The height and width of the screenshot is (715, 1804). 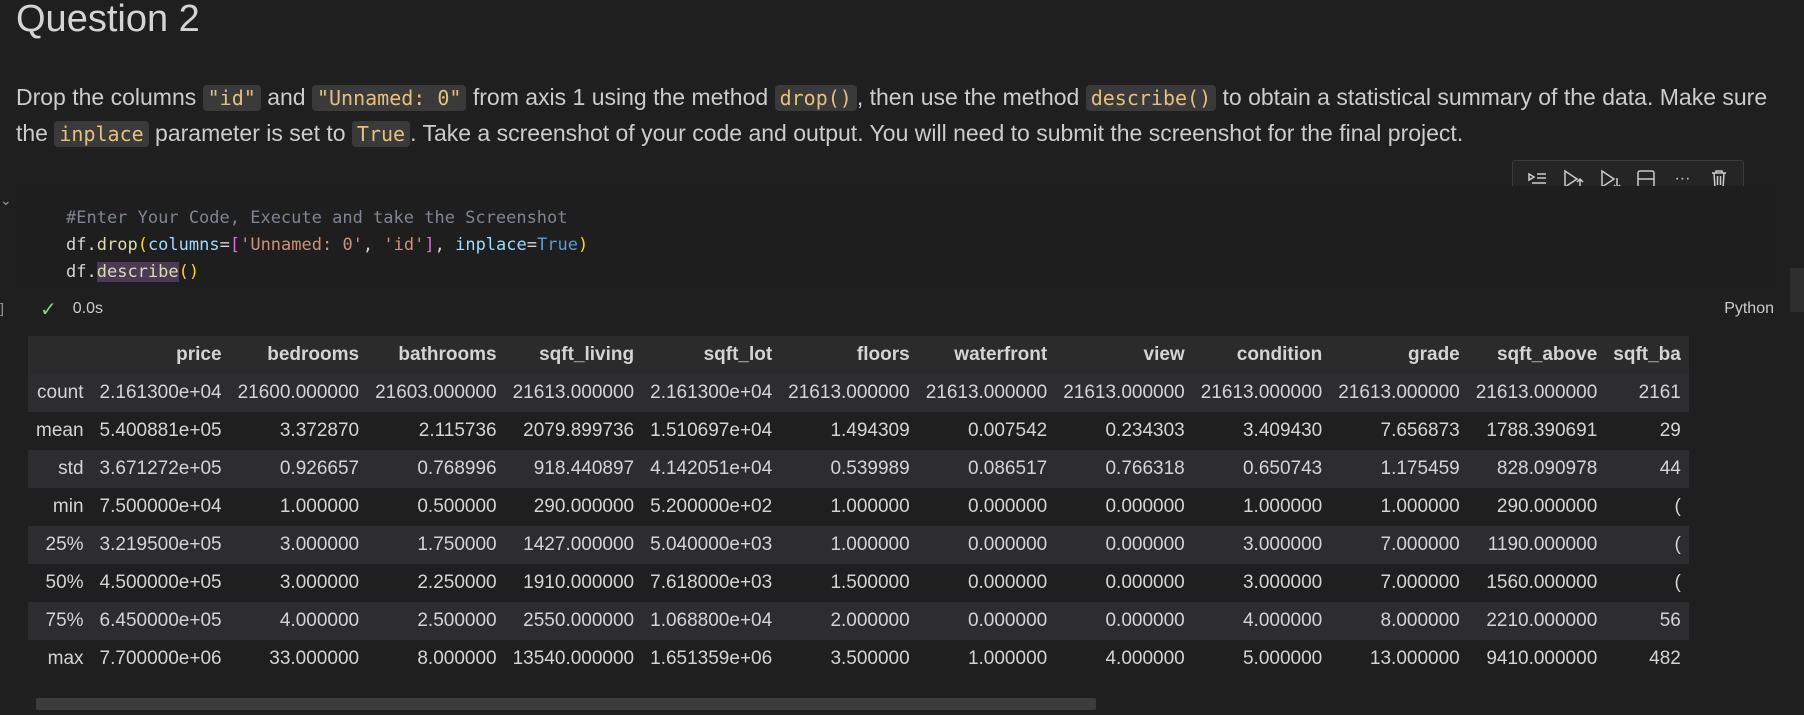 I want to click on column-header, so click(x=60, y=355).